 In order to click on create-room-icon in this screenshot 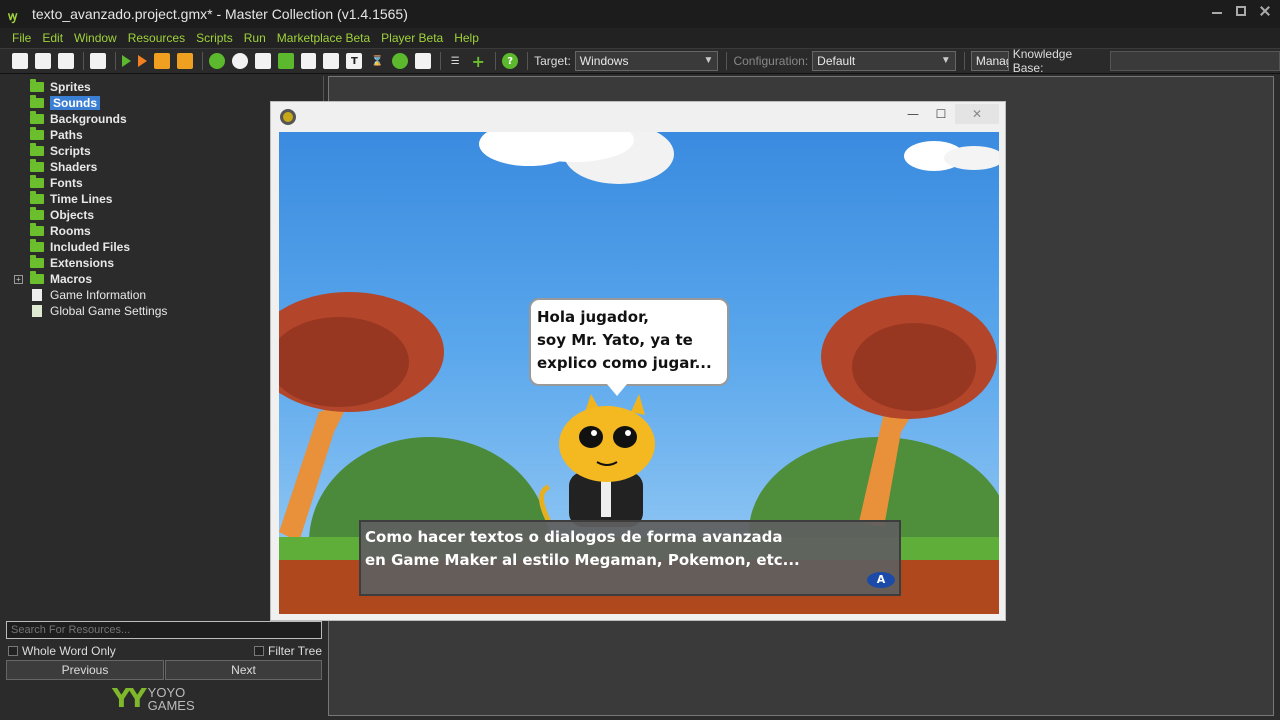, I will do `click(423, 61)`.